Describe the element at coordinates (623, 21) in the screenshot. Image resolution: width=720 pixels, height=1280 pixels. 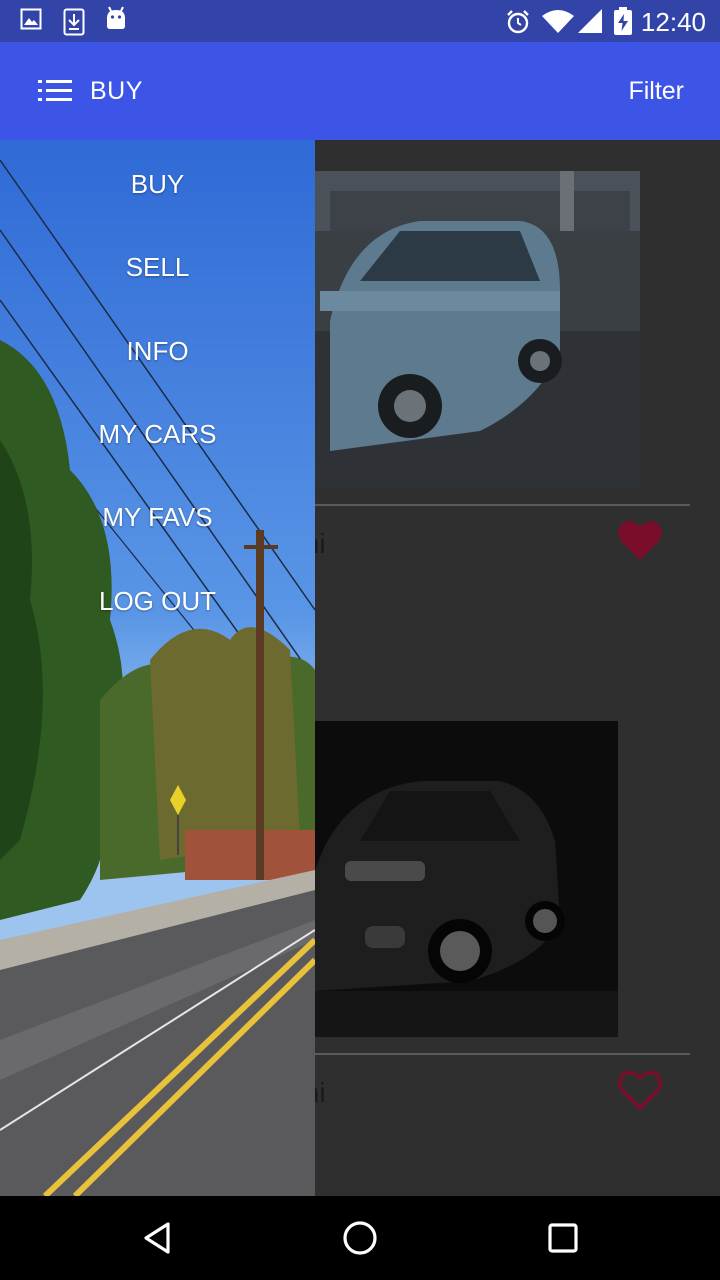
I see `battery-charging-icon` at that location.